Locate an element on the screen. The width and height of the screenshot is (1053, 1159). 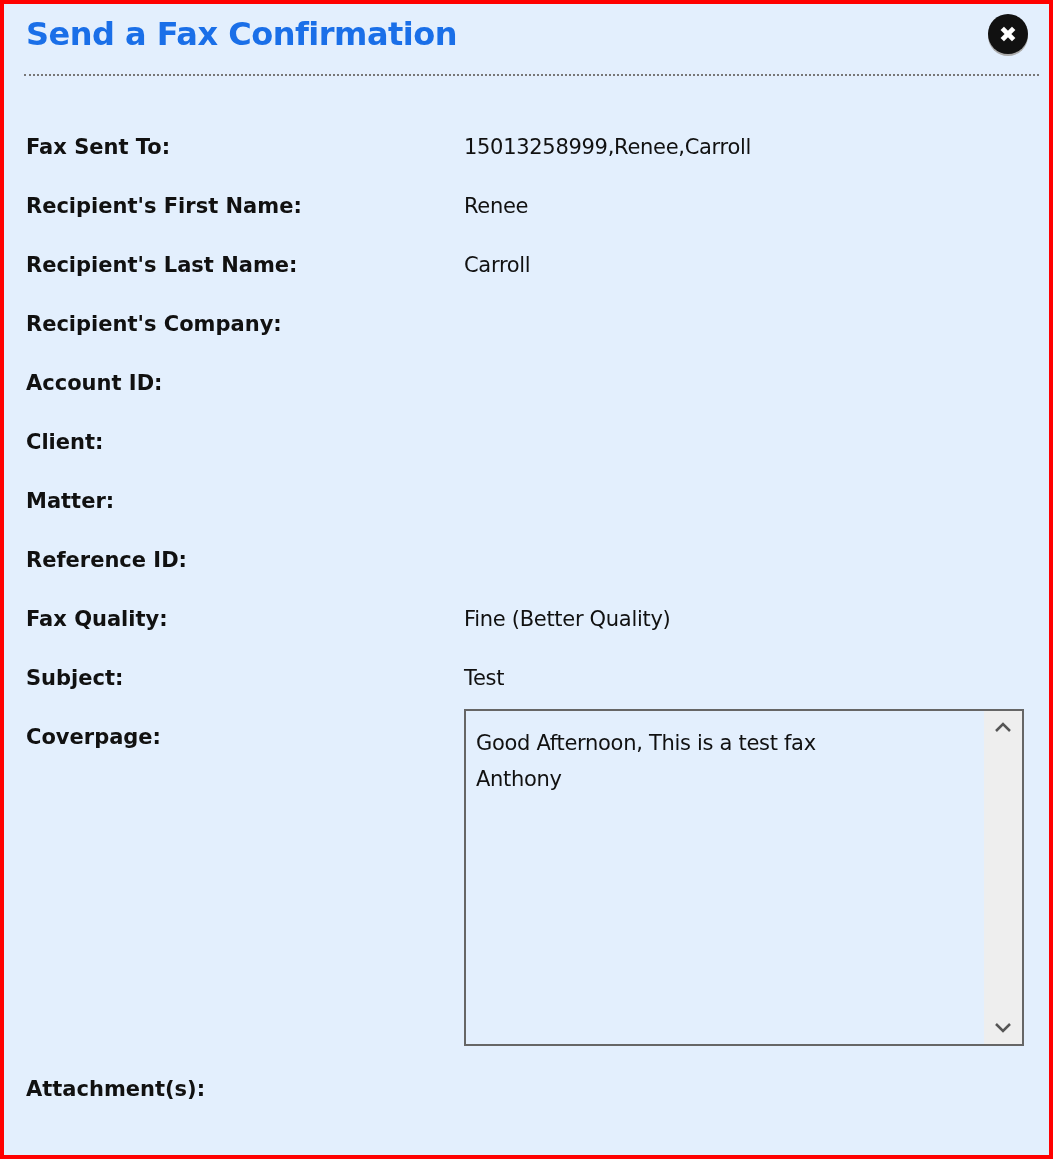
field-label: Client: is located at coordinates (65, 442).